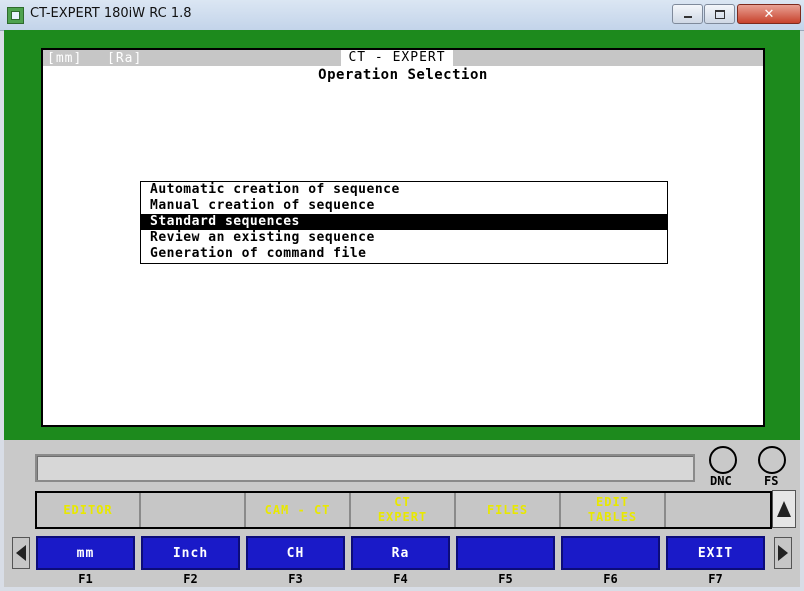 This screenshot has width=804, height=591. Describe the element at coordinates (715, 579) in the screenshot. I see `f7-key-label: F7` at that location.